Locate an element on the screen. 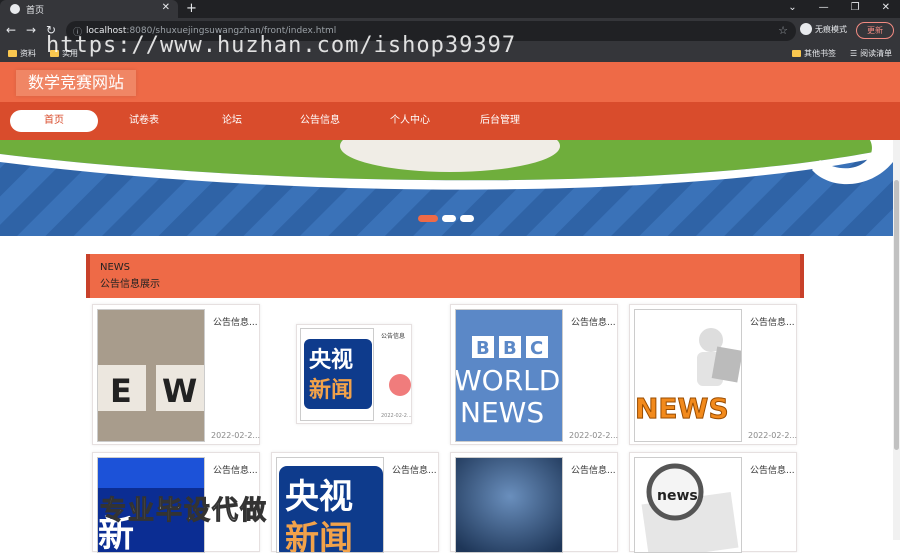  incognito-label: 无痕模式 is located at coordinates (831, 29).